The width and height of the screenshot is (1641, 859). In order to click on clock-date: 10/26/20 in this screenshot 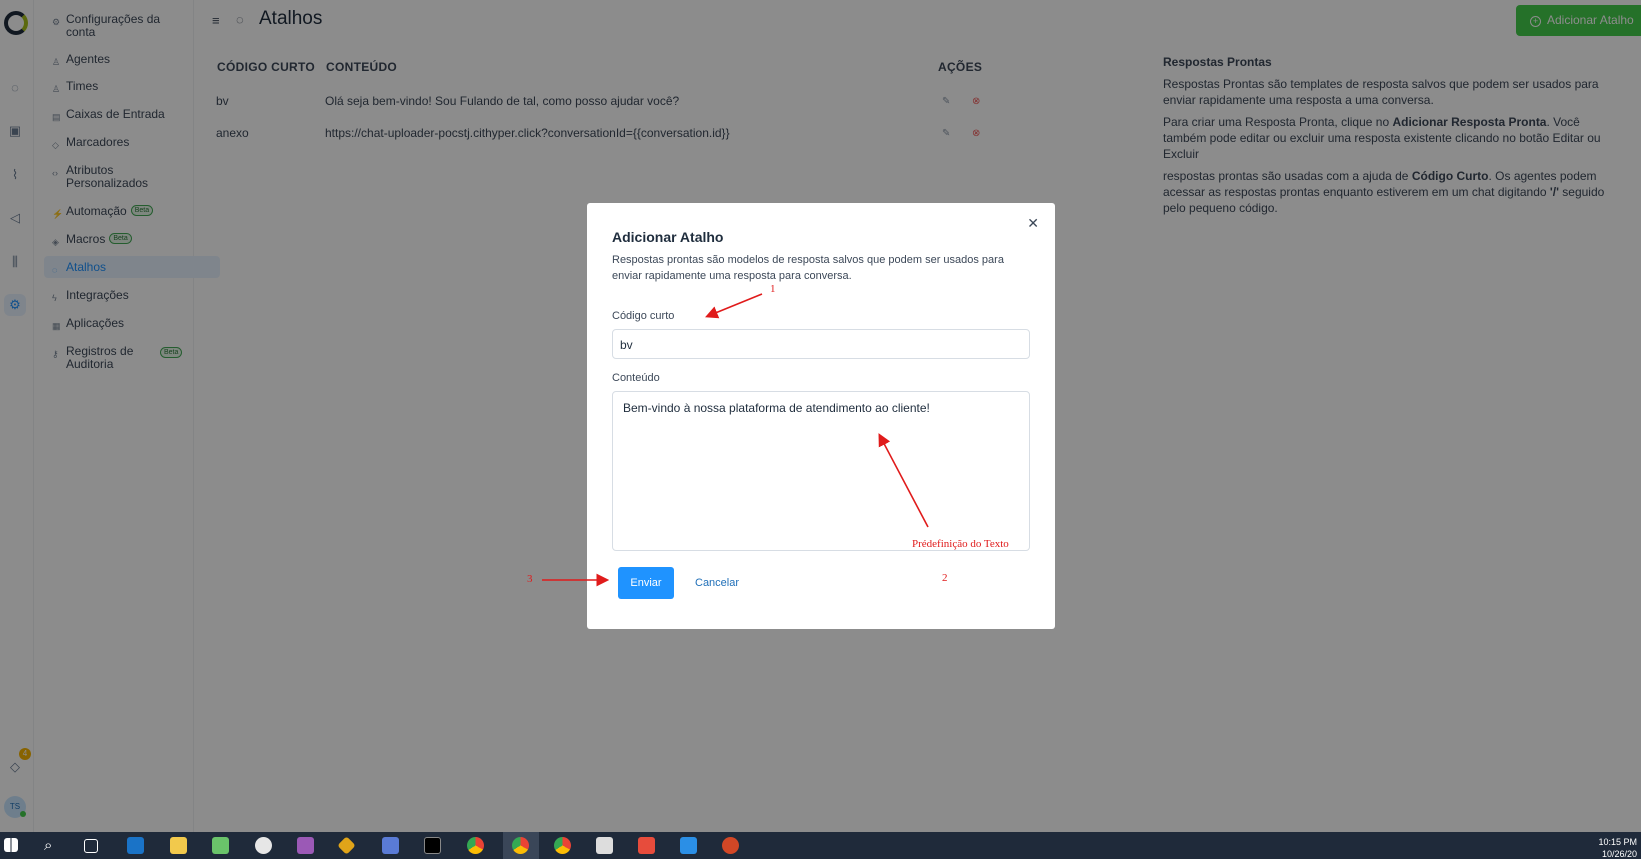, I will do `click(1619, 854)`.